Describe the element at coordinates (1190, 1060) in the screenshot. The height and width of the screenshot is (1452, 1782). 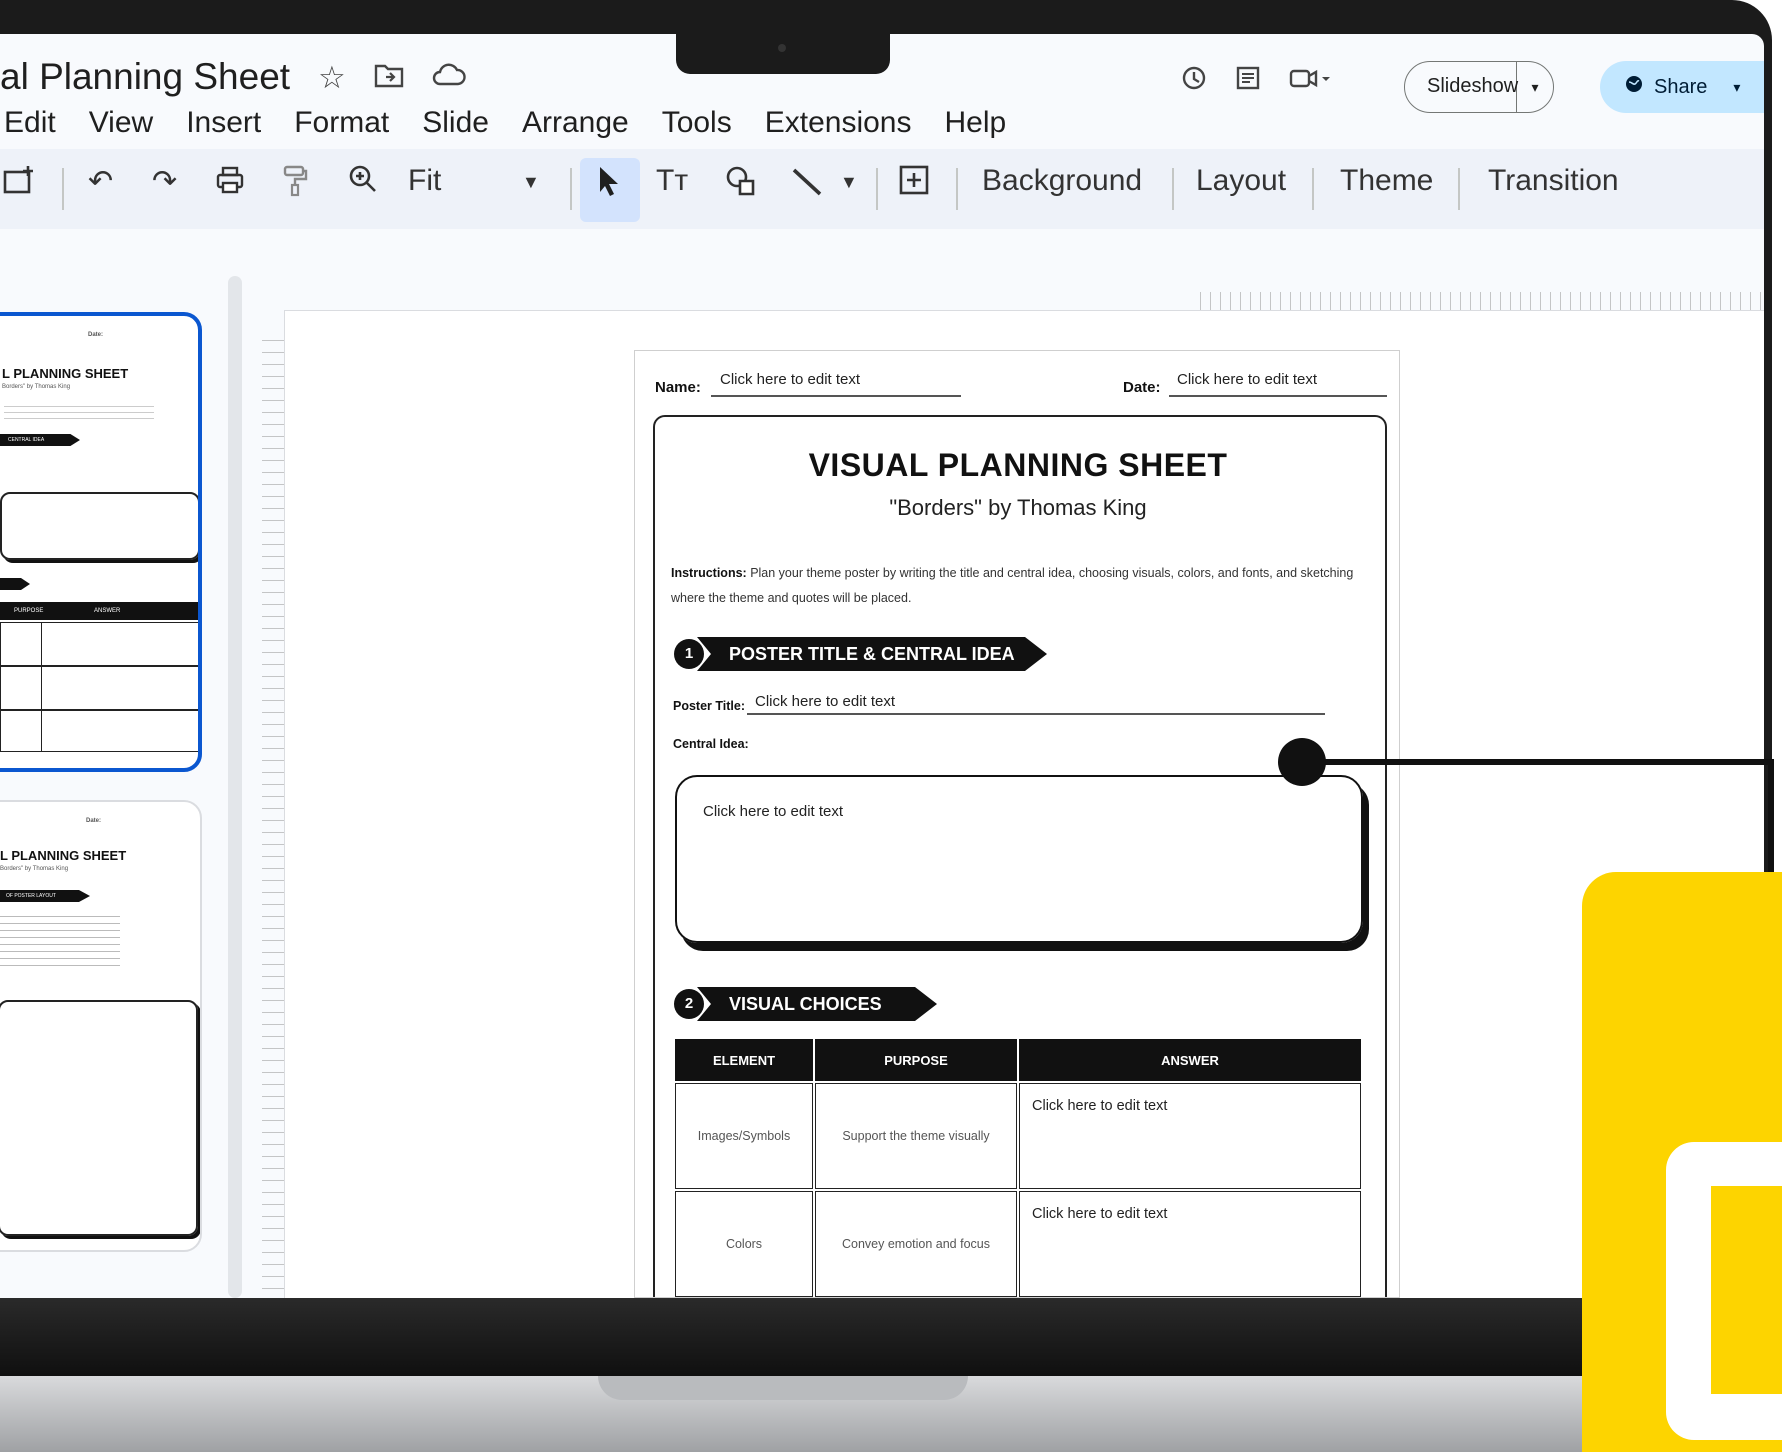
I see `col-answer: ANSWER` at that location.